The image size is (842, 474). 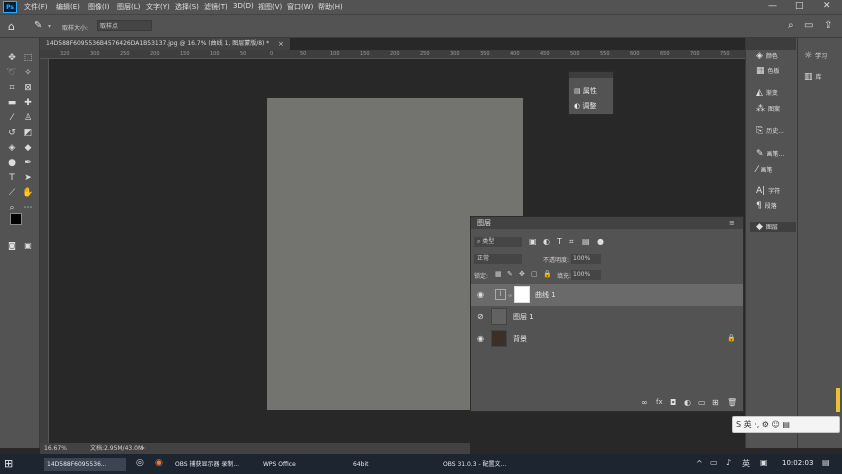 What do you see at coordinates (159, 463) in the screenshot?
I see `browser-icon: ◉` at bounding box center [159, 463].